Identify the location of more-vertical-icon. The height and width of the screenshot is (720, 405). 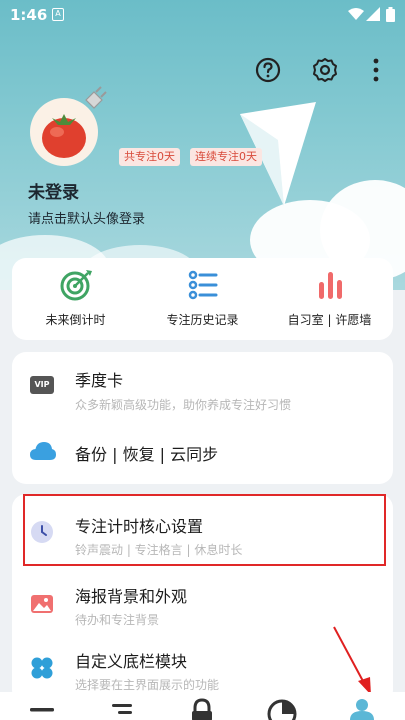
(376, 70).